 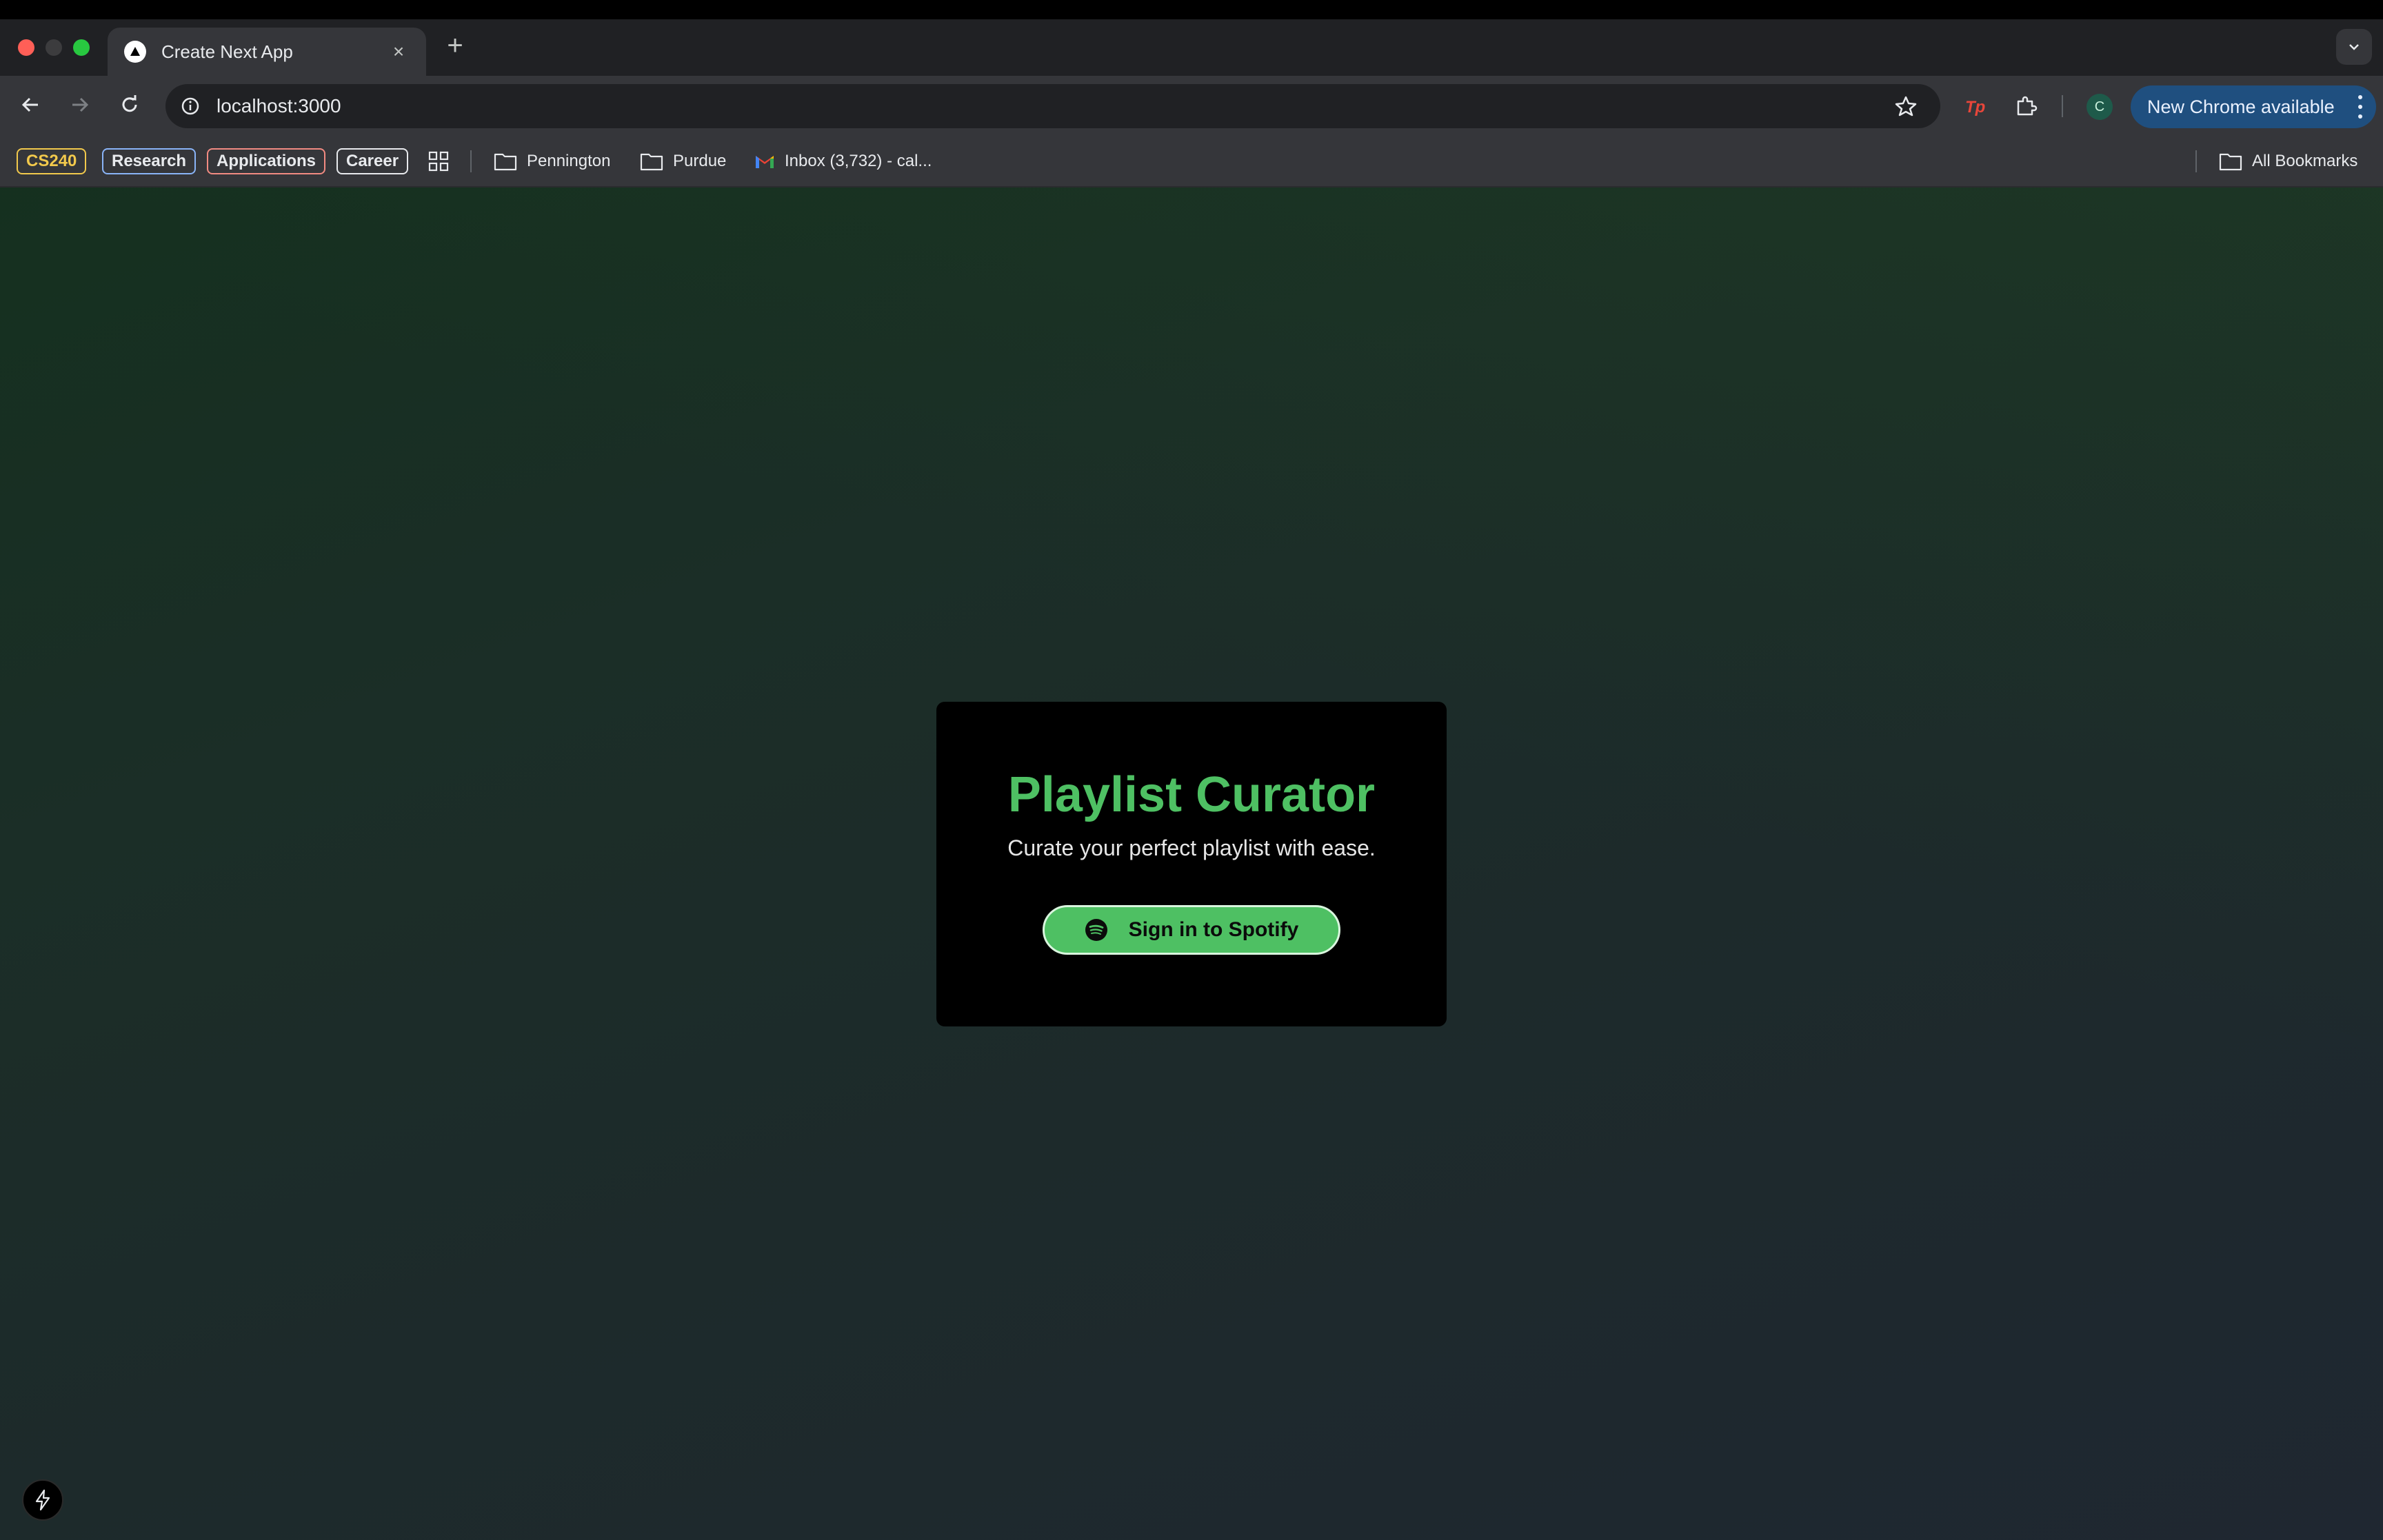 What do you see at coordinates (2026, 106) in the screenshot?
I see `extensions-puzzle-icon` at bounding box center [2026, 106].